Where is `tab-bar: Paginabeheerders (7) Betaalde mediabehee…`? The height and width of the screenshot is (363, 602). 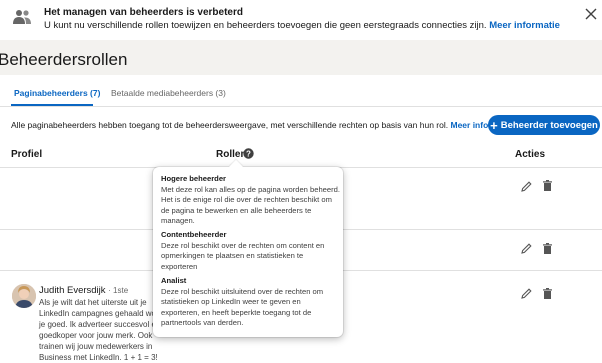
tab-bar: Paginabeheerders (7) Betaalde mediabehee… is located at coordinates (301, 93).